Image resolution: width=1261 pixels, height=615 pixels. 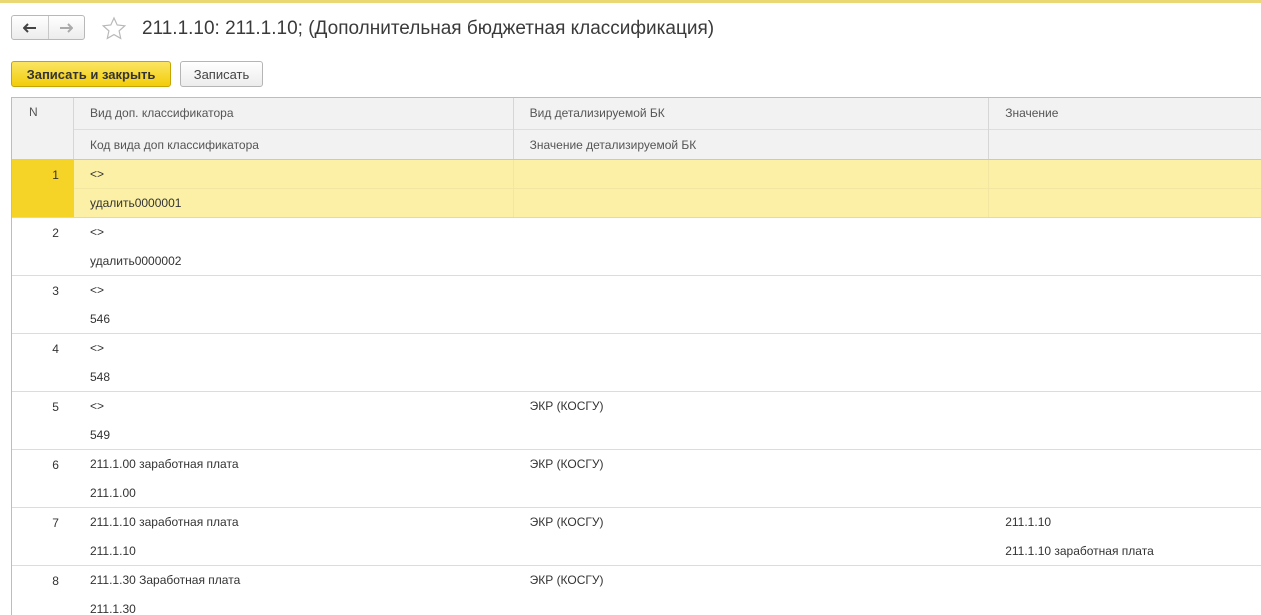 I want to click on cell-classifier-type: 211.1.00 заработная плата, so click(x=164, y=464).